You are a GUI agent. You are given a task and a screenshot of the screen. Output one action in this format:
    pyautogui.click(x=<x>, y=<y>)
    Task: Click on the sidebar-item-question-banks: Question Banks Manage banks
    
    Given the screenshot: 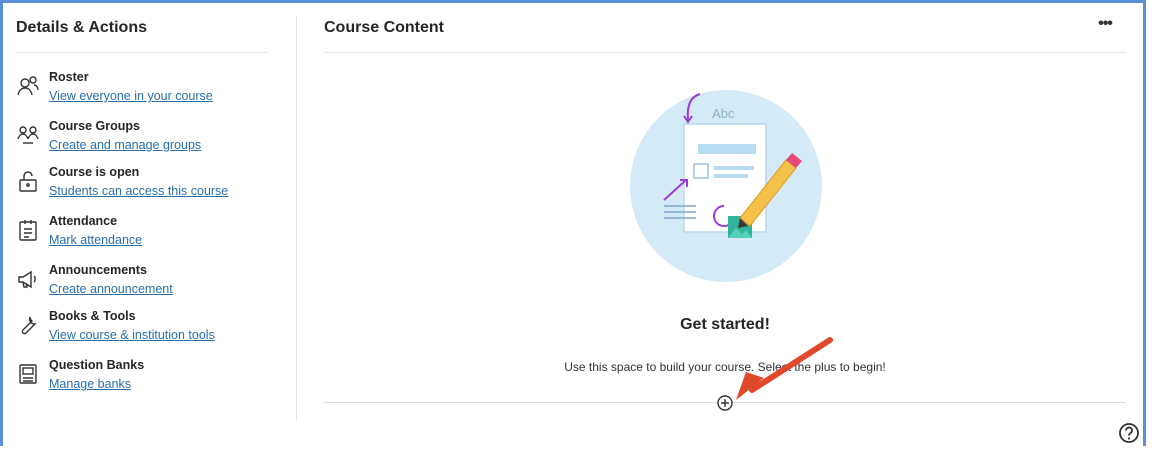 What is the action you would take?
    pyautogui.click(x=141, y=378)
    